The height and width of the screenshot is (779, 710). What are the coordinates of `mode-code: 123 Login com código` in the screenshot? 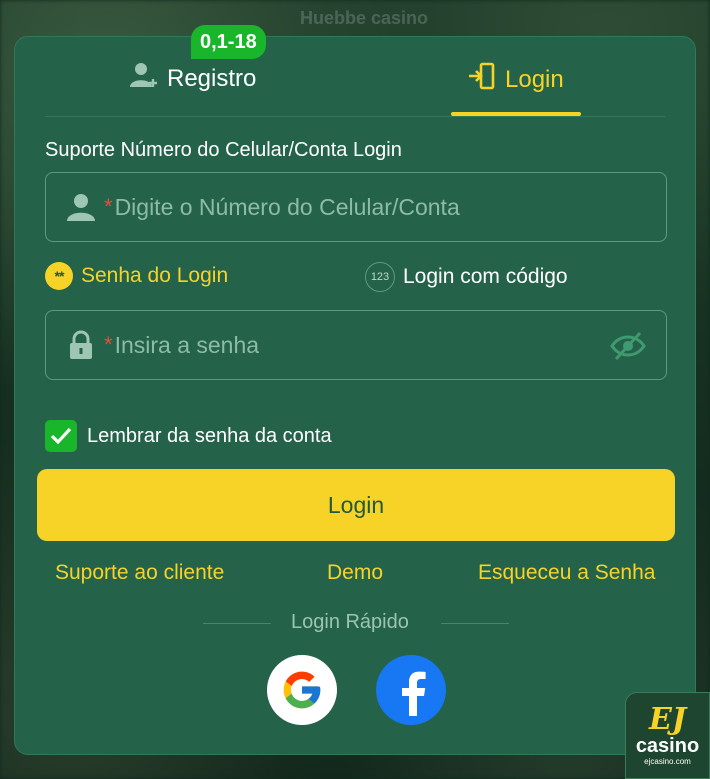 It's located at (466, 277).